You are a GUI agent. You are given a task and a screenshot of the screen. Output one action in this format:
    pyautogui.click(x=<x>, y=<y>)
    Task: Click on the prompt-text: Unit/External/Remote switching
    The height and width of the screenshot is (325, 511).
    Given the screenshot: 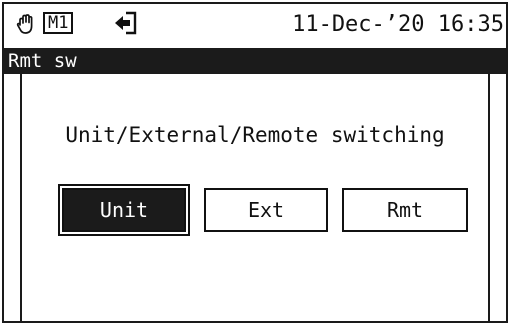 What is the action you would take?
    pyautogui.click(x=255, y=135)
    